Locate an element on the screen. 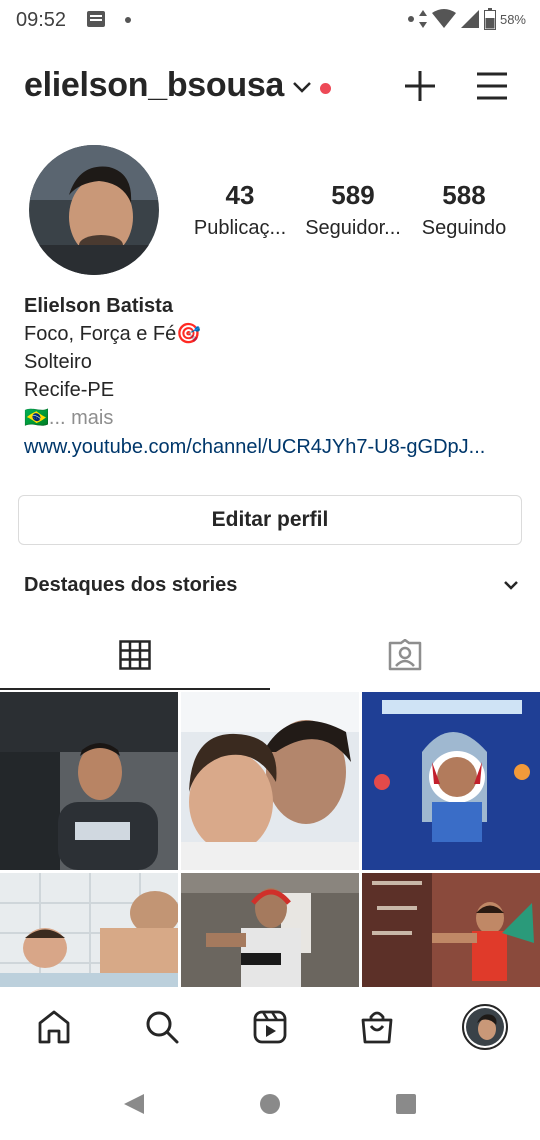 The height and width of the screenshot is (1140, 540). back-icon is located at coordinates (134, 1104).